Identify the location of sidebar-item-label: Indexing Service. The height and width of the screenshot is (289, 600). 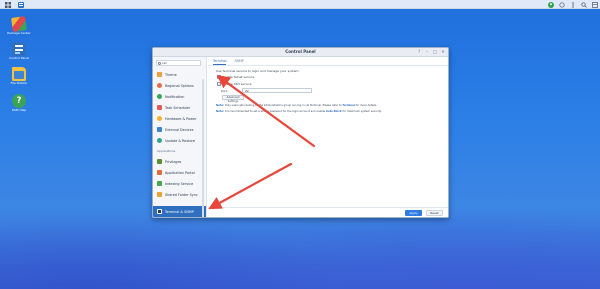
(179, 183).